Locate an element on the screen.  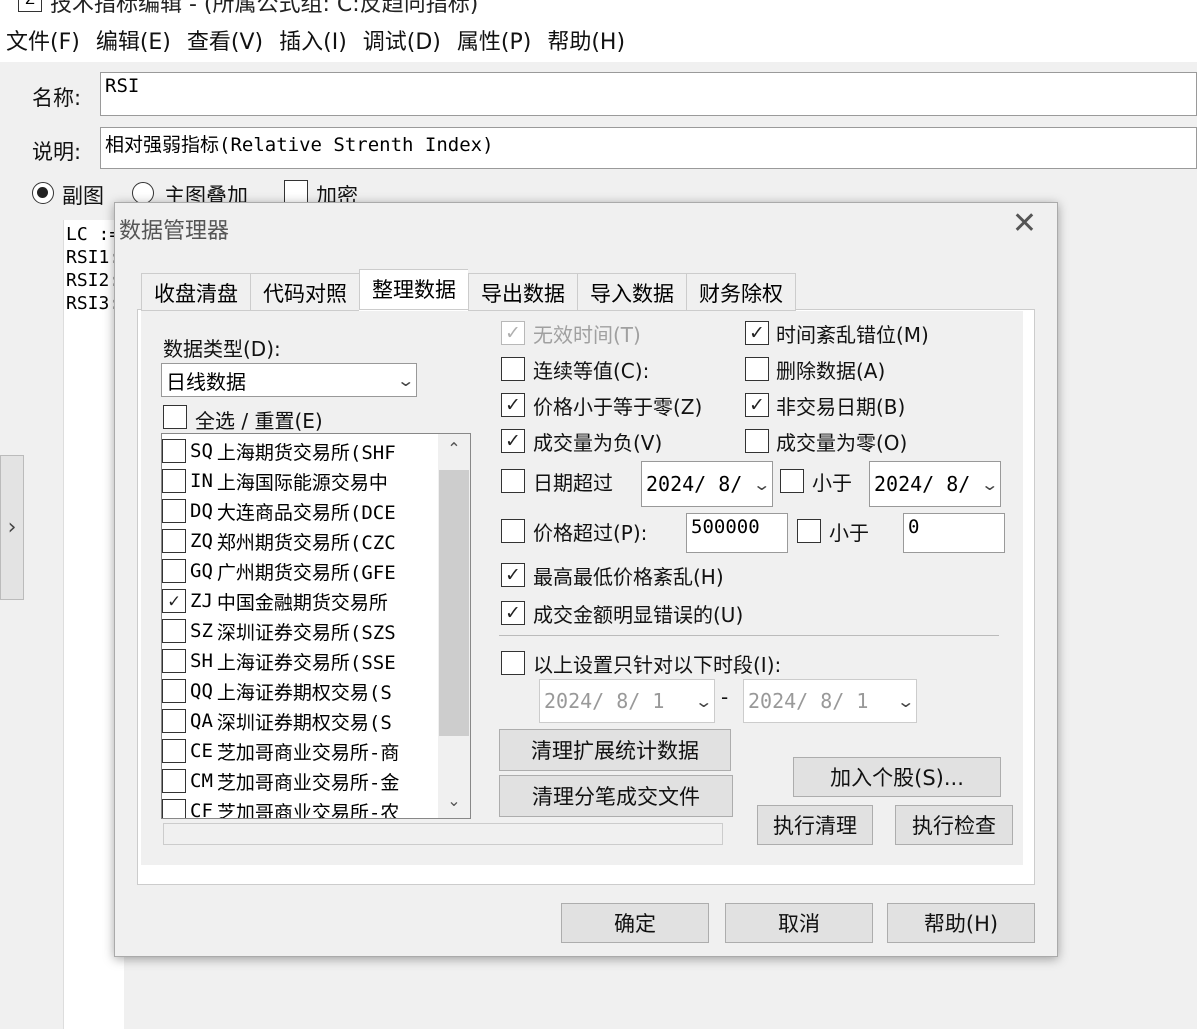
tab: 整理数据 is located at coordinates (413, 289).